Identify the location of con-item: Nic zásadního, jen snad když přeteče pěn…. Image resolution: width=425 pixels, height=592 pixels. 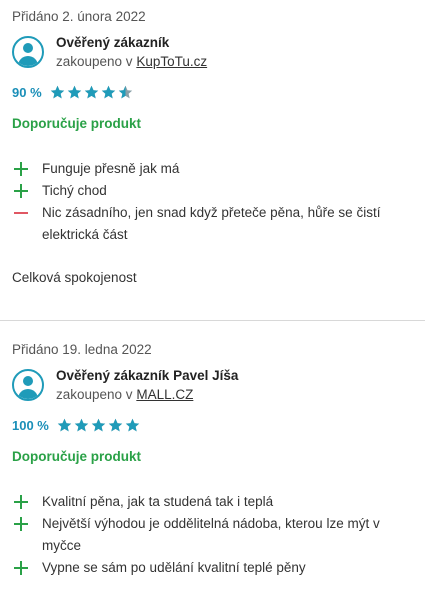
(212, 224).